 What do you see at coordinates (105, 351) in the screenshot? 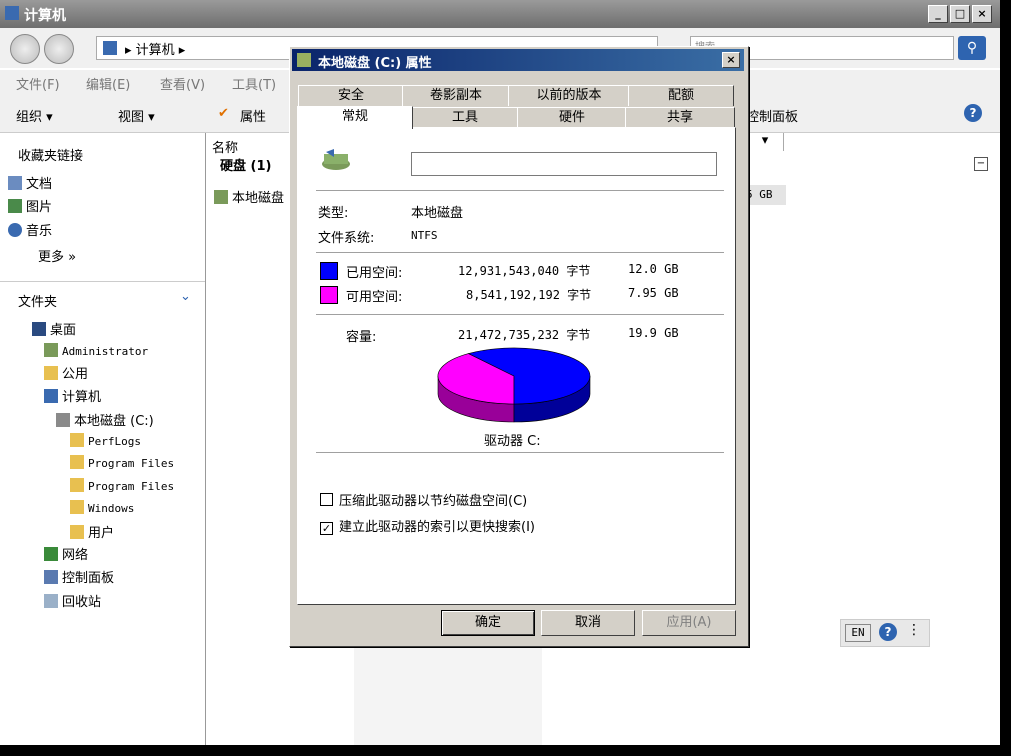
I see `tree-label: Administrator` at bounding box center [105, 351].